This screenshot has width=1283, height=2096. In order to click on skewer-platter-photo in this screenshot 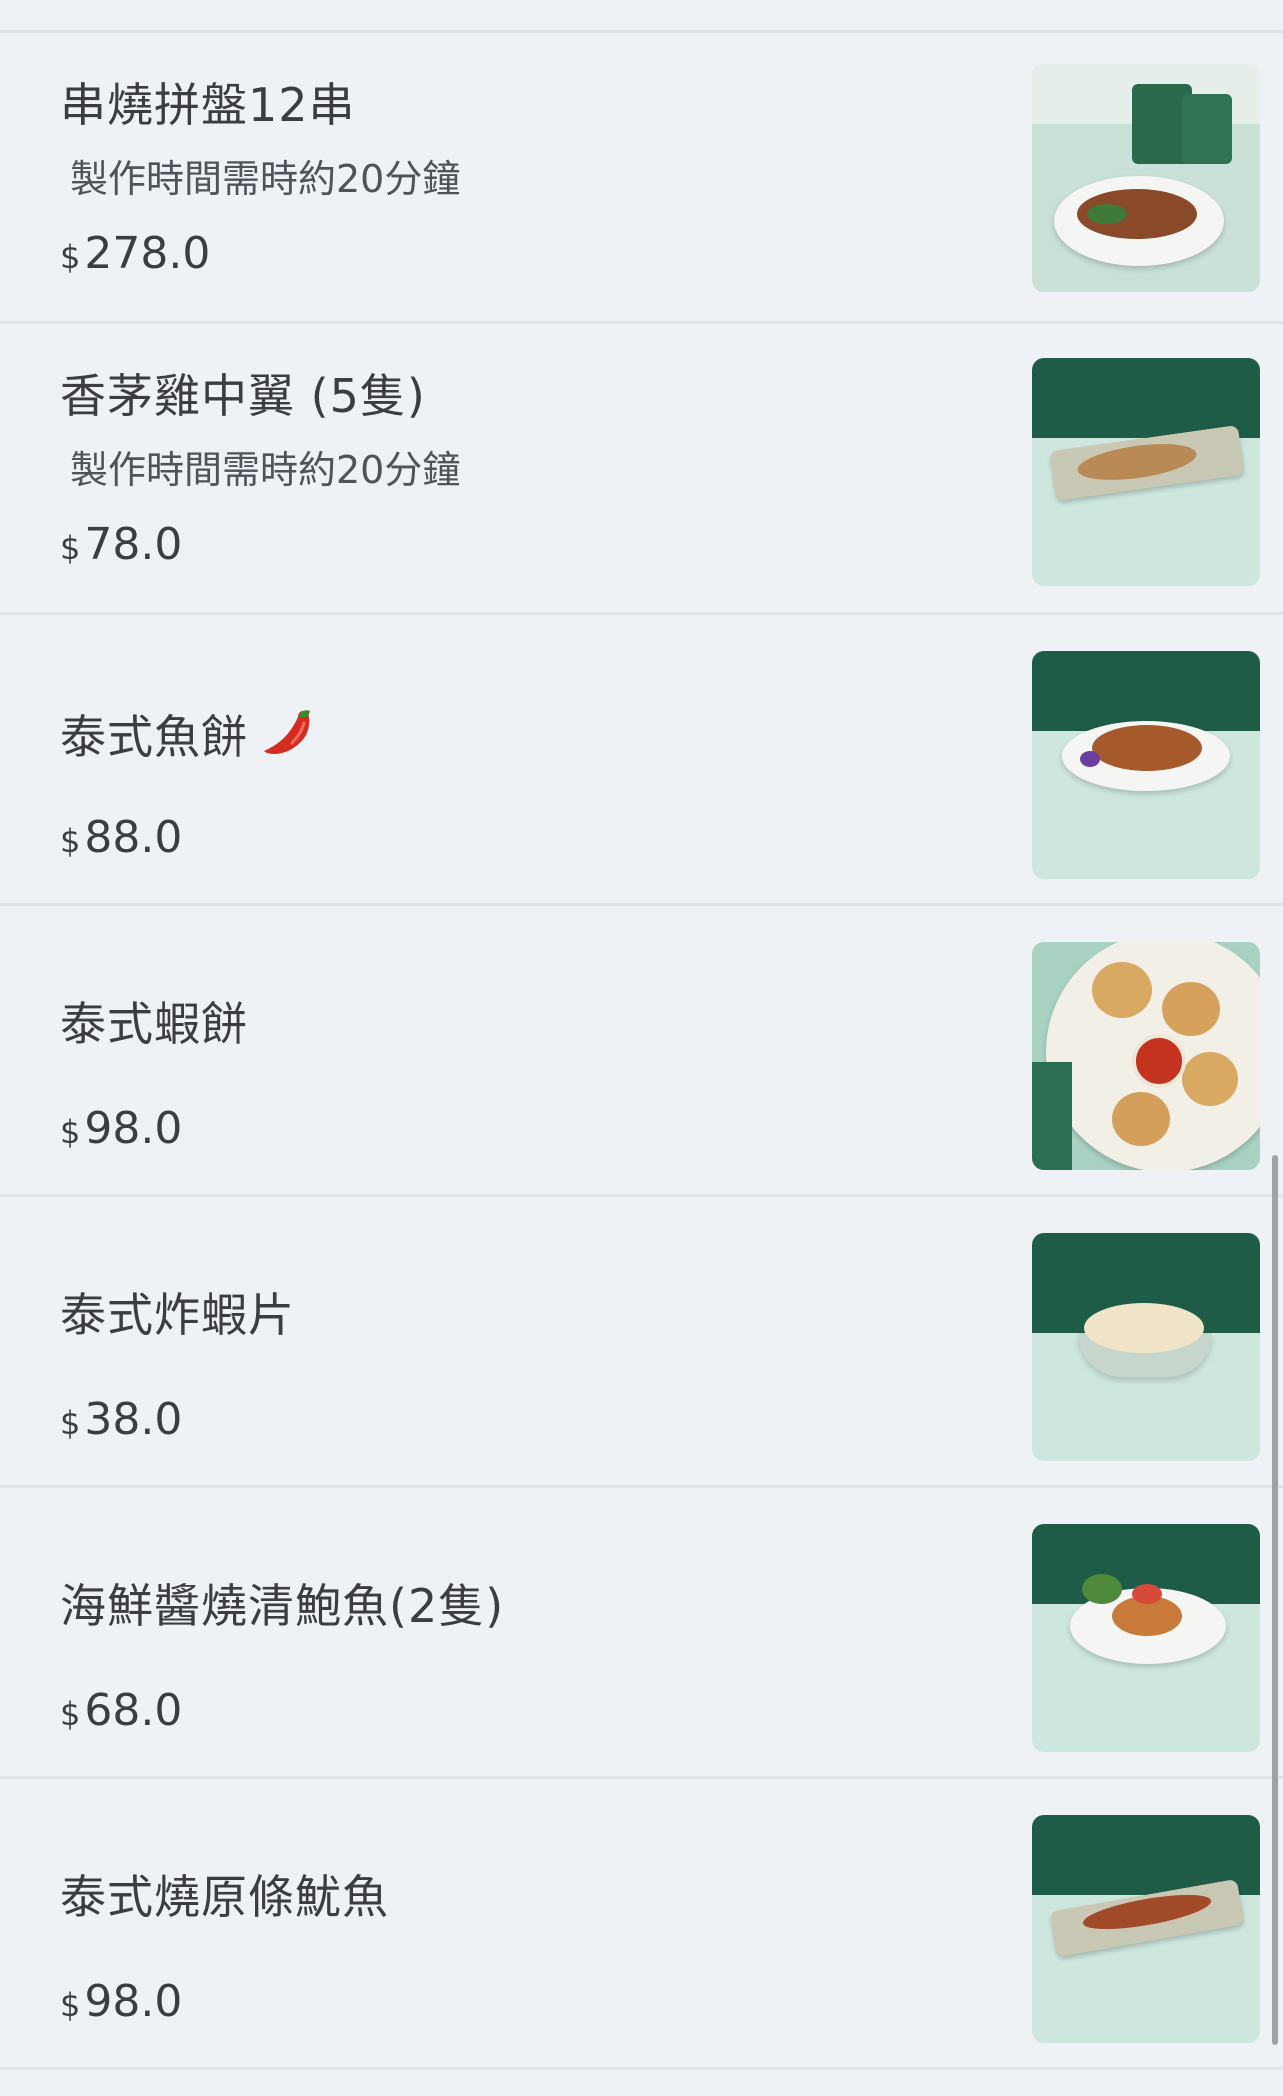, I will do `click(1146, 178)`.